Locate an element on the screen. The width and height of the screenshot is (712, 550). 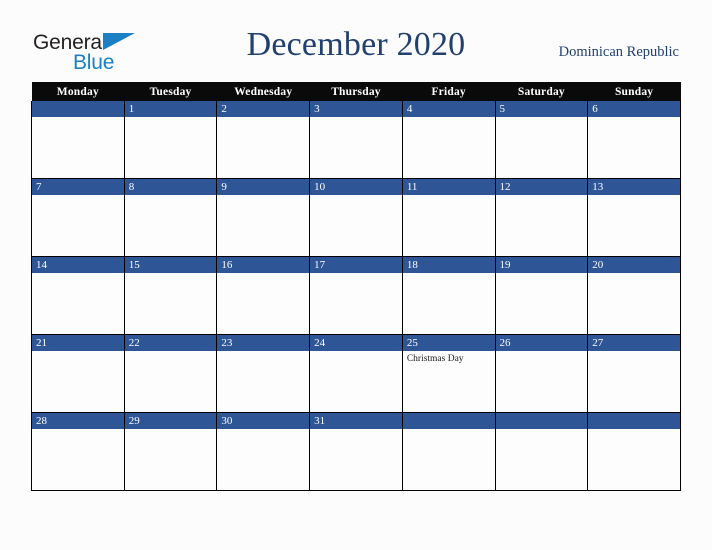
date-number: 1 is located at coordinates (170, 109).